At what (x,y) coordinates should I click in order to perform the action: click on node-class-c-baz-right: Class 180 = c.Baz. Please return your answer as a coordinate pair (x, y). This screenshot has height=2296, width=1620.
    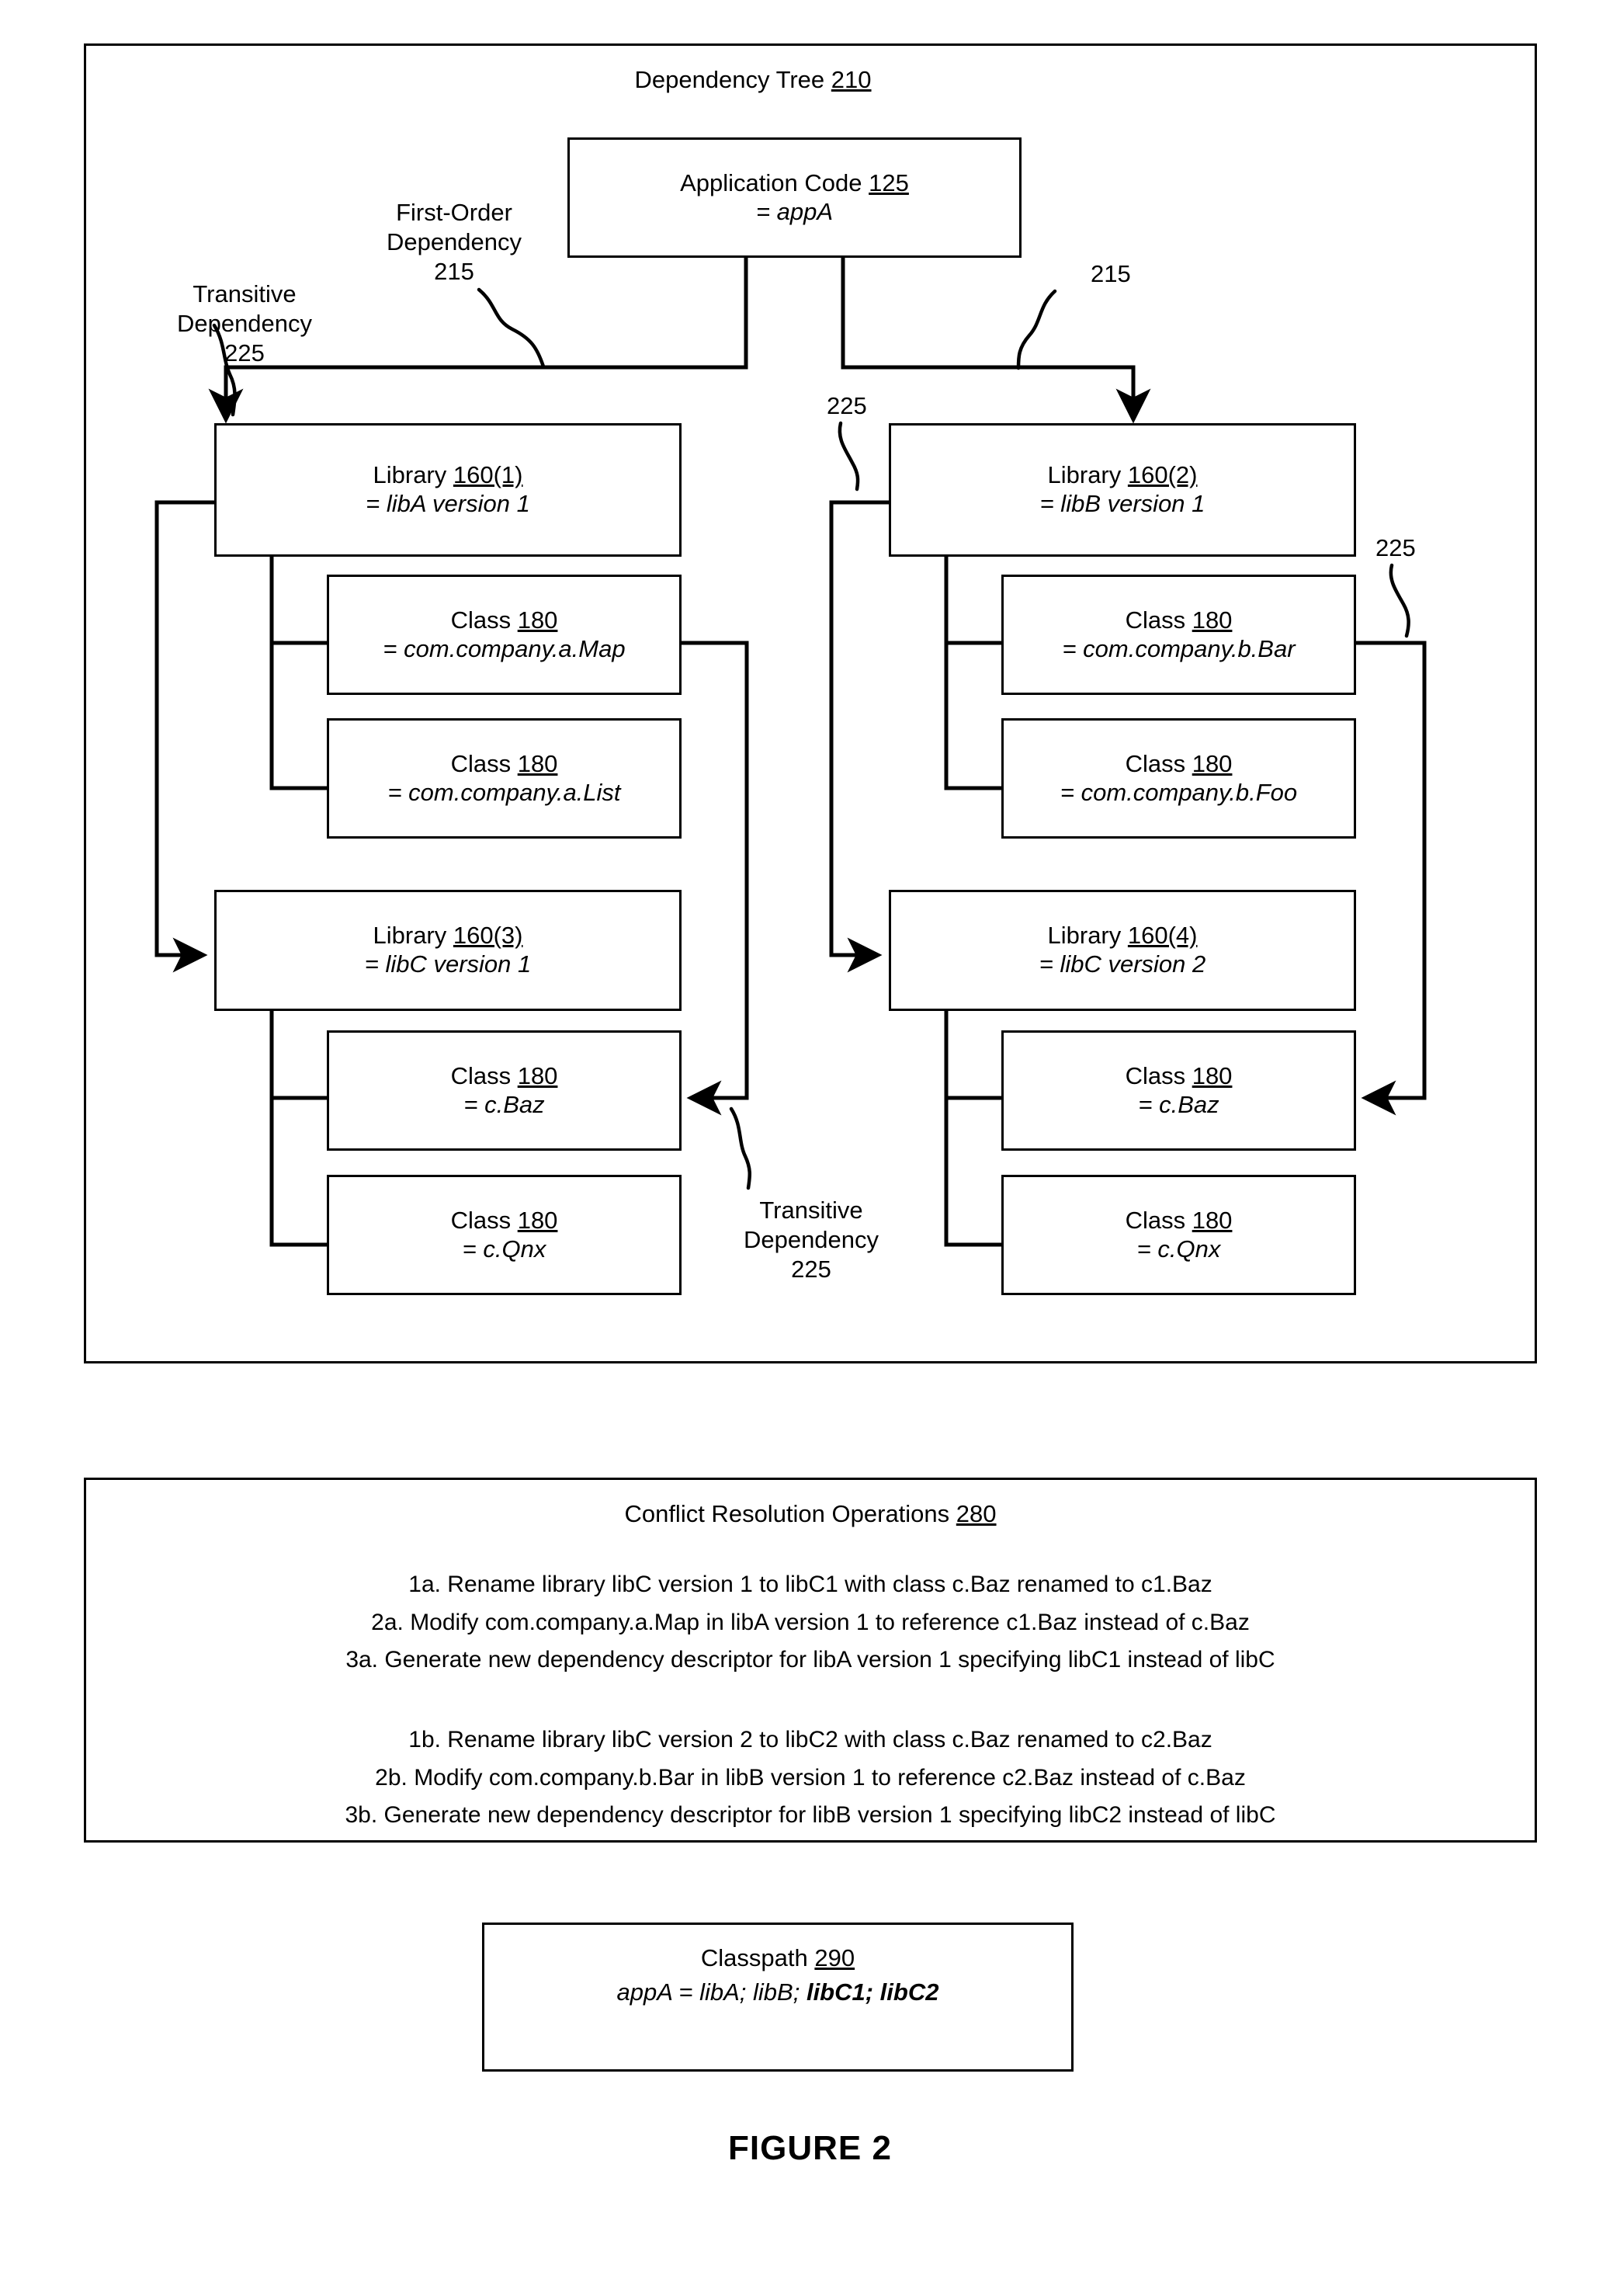
    Looking at the image, I should click on (1178, 1090).